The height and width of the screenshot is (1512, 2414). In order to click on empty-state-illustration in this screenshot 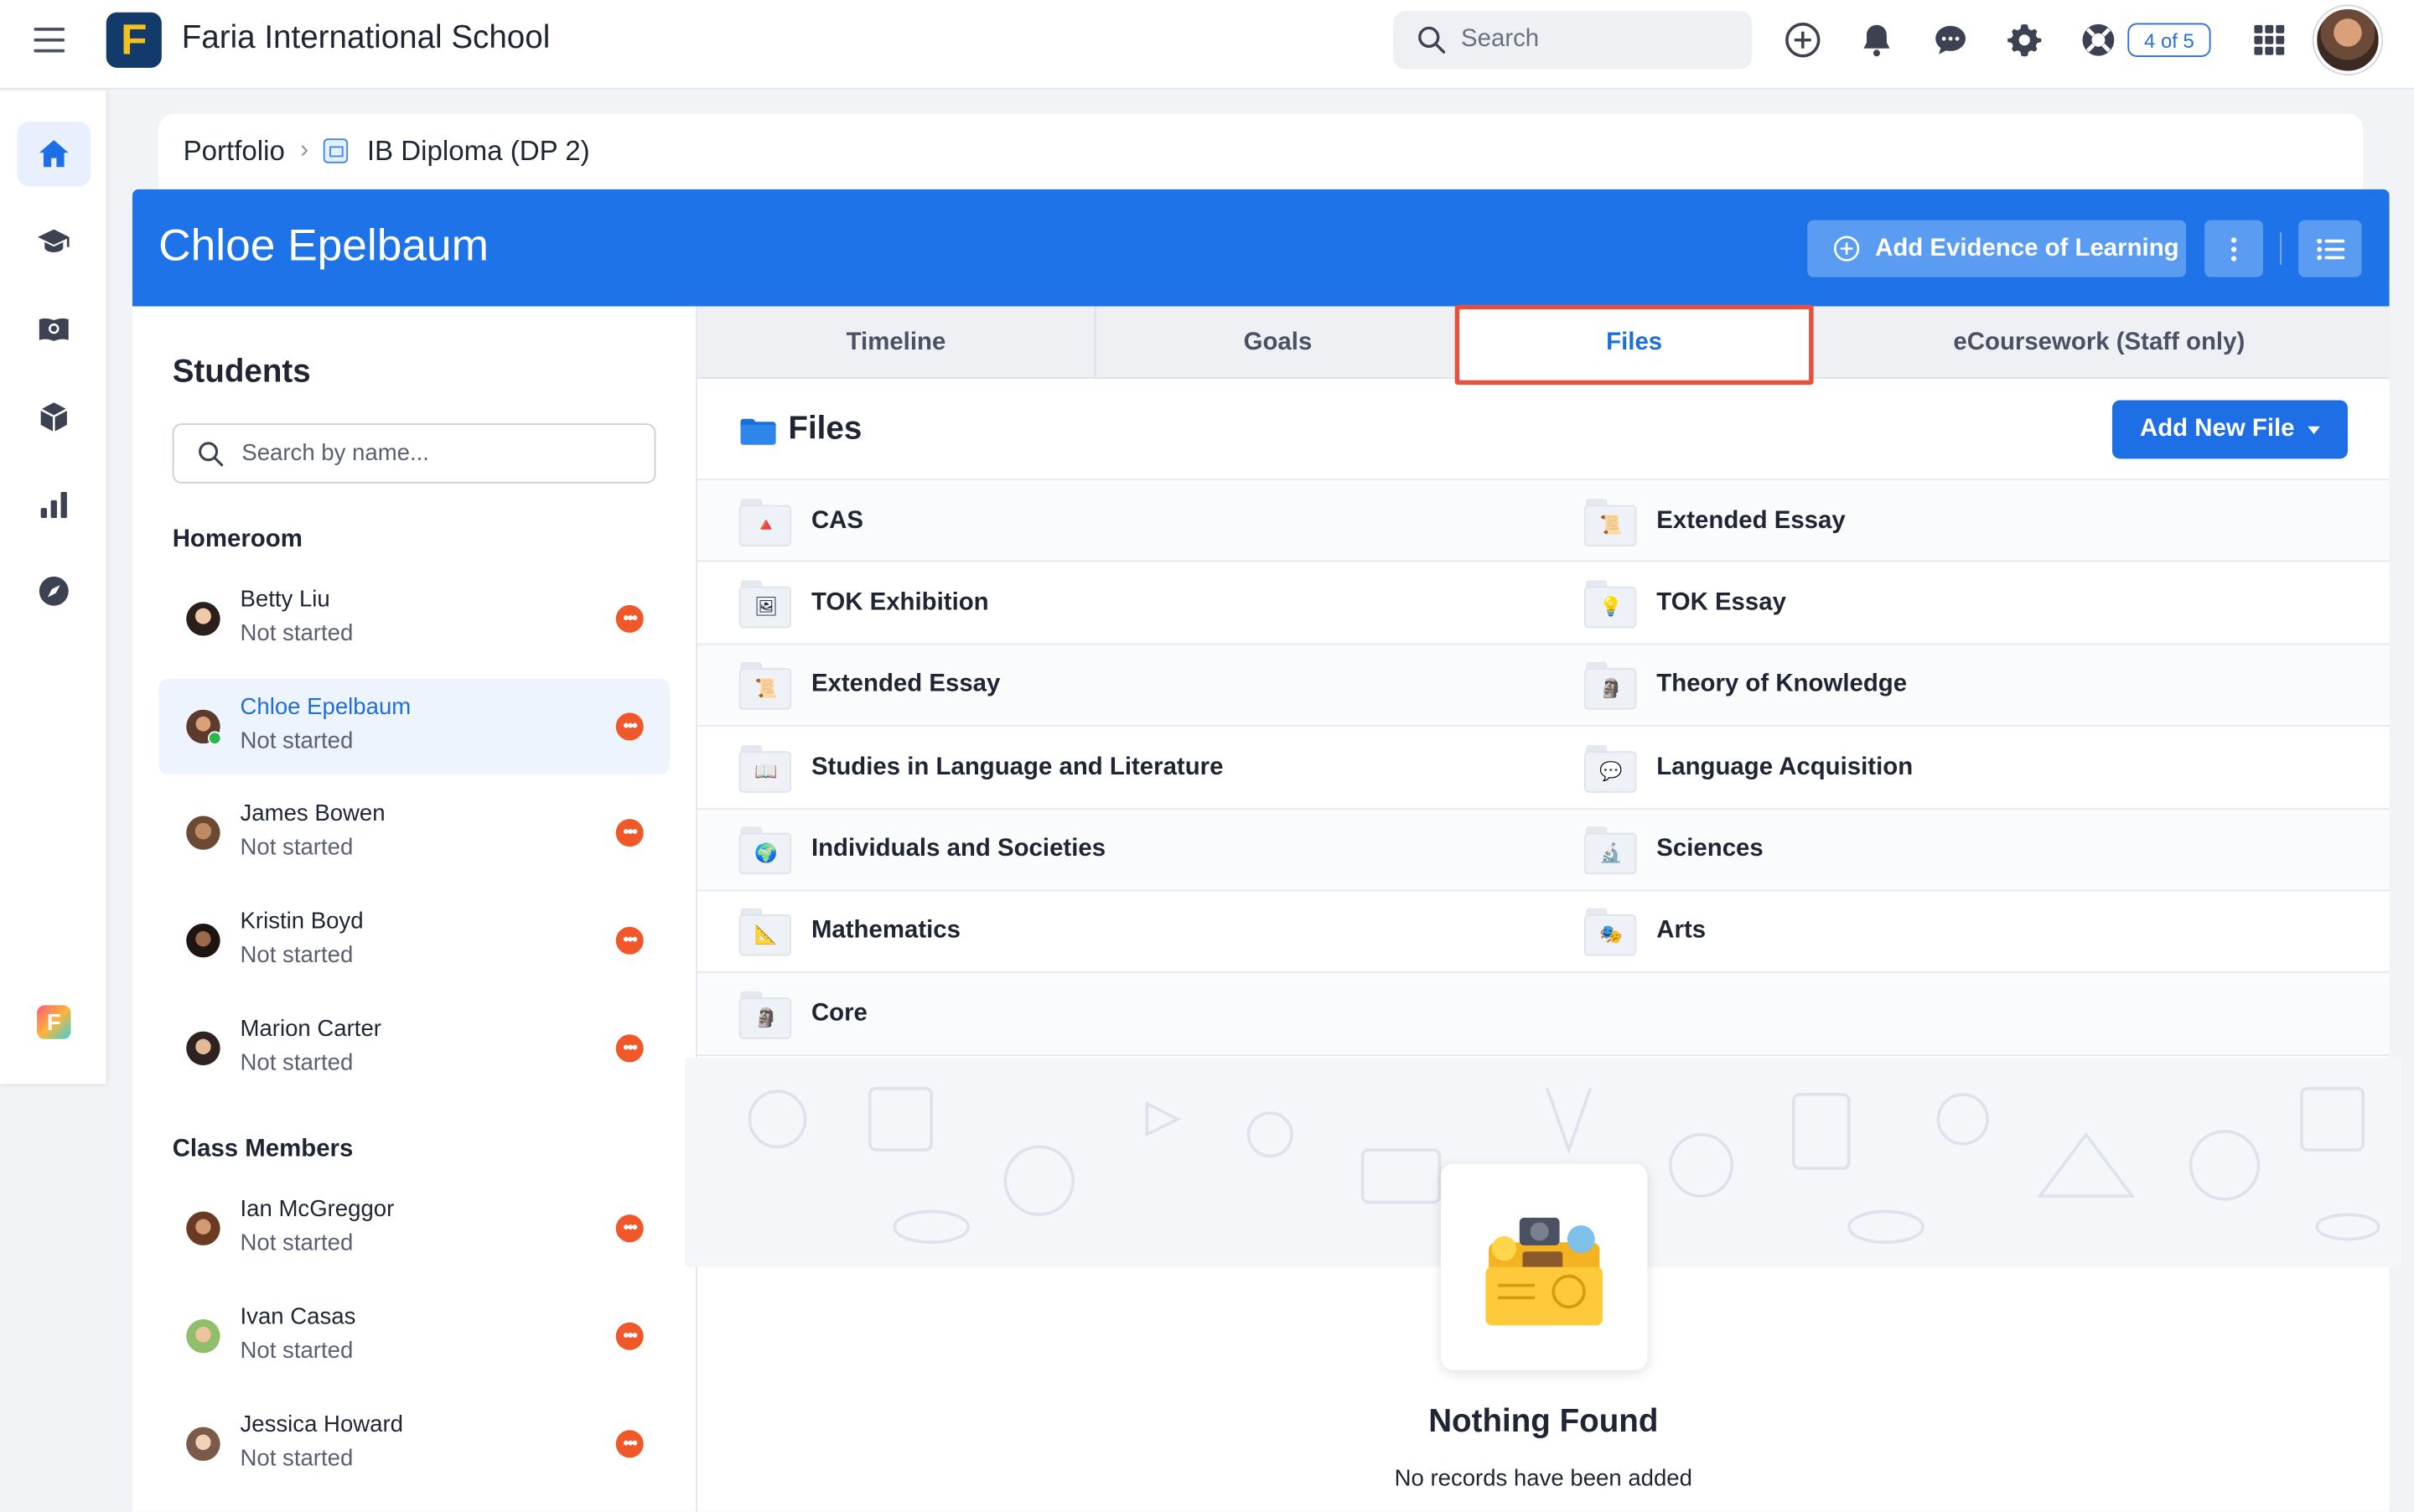, I will do `click(1545, 1266)`.